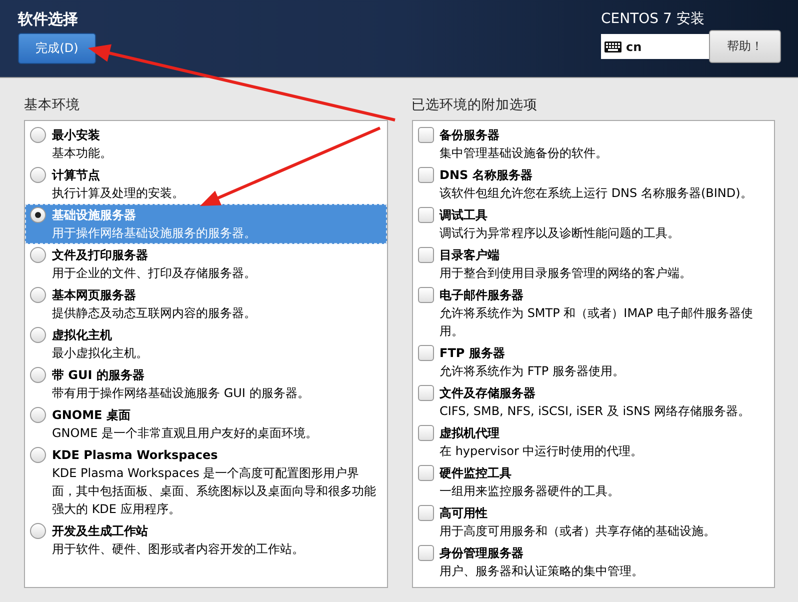 The width and height of the screenshot is (798, 602). Describe the element at coordinates (214, 491) in the screenshot. I see `option-description: KDE Plasma Workspaces 是一个高度可配置图形用户界面，其中包括面板、桌面、系统图标以及桌面向导和很多功能强大的 KDE 应用程序。` at that location.